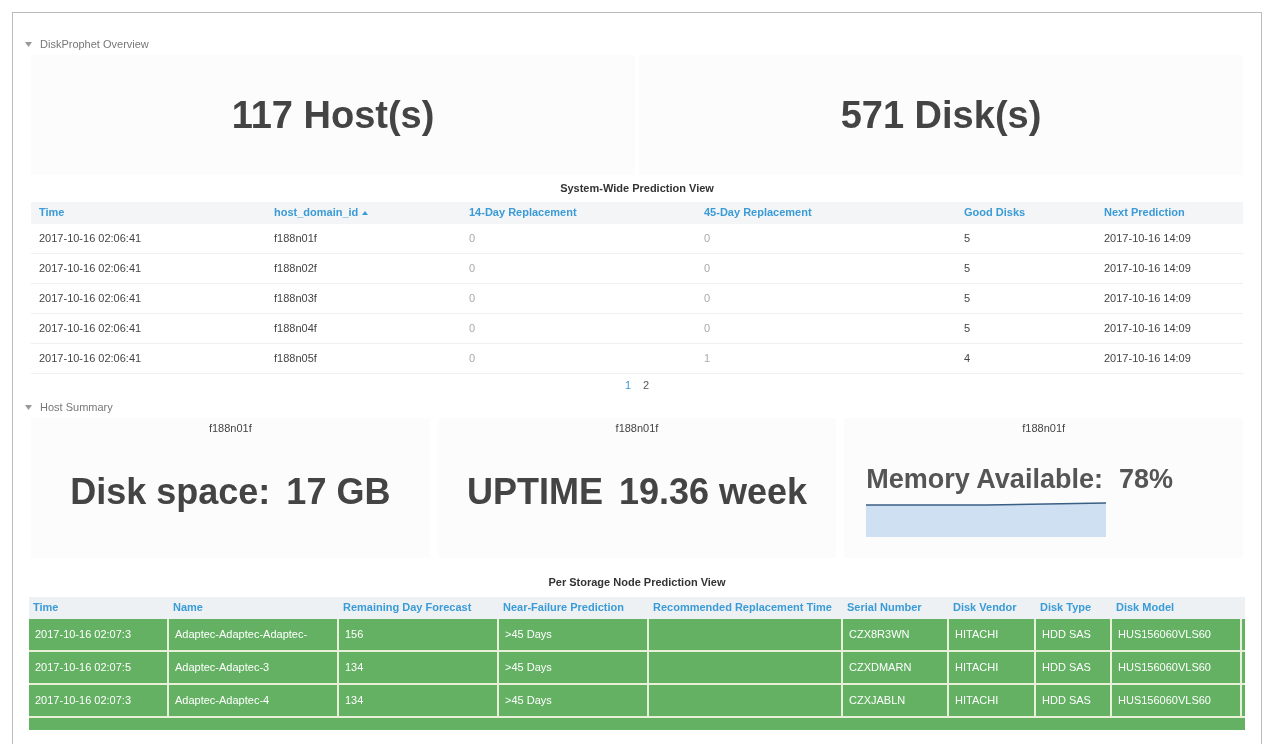 The image size is (1274, 744). I want to click on page-link: 2, so click(646, 384).